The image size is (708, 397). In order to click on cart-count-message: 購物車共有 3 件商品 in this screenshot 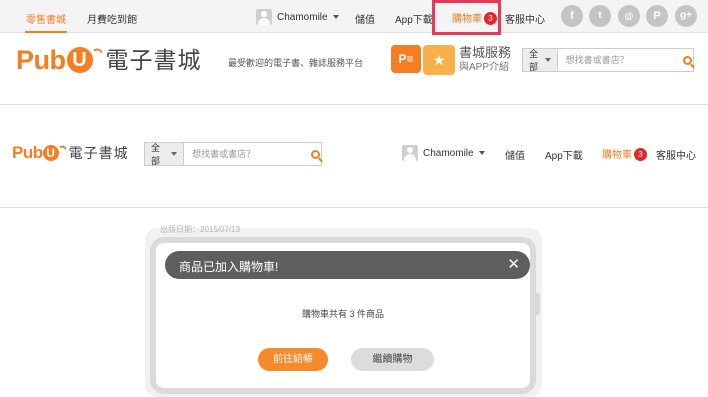, I will do `click(342, 314)`.